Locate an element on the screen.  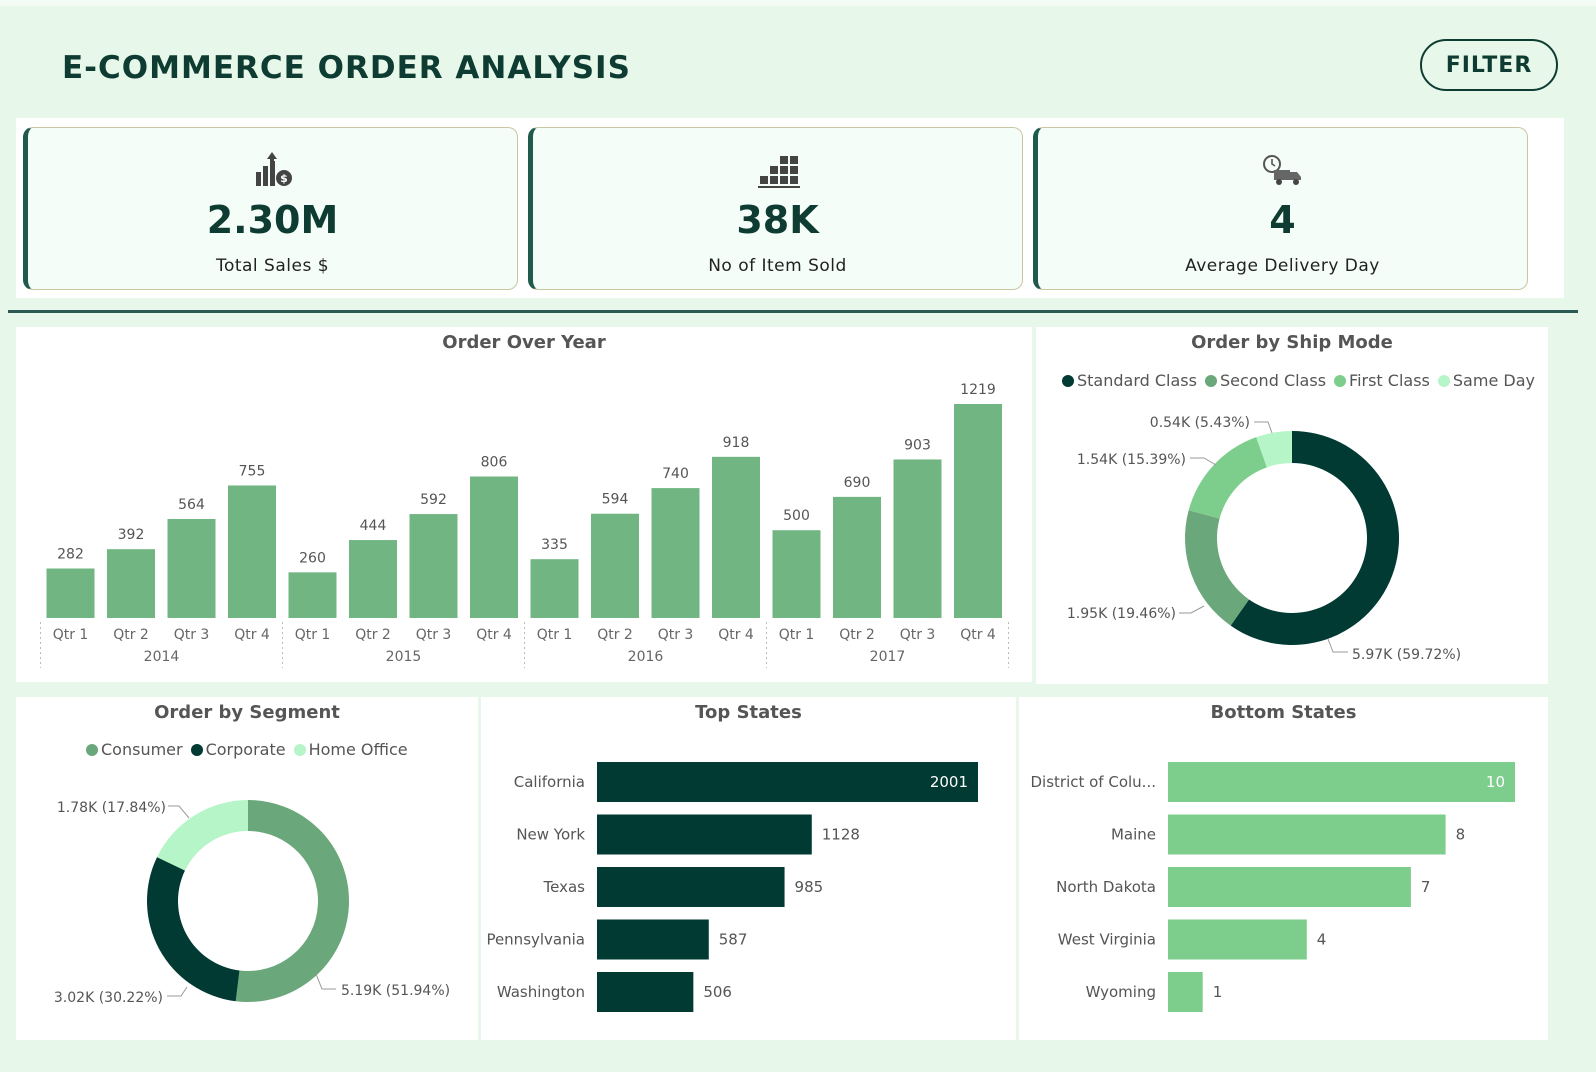
category-label: Wyoming is located at coordinates (1121, 992).